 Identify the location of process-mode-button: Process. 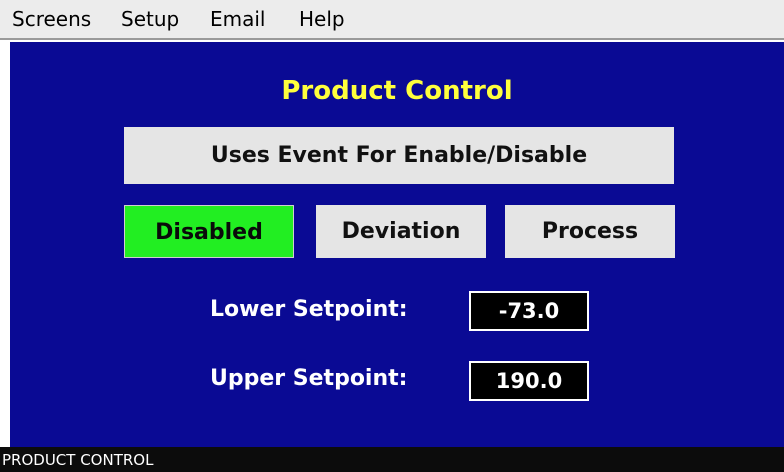
(590, 231).